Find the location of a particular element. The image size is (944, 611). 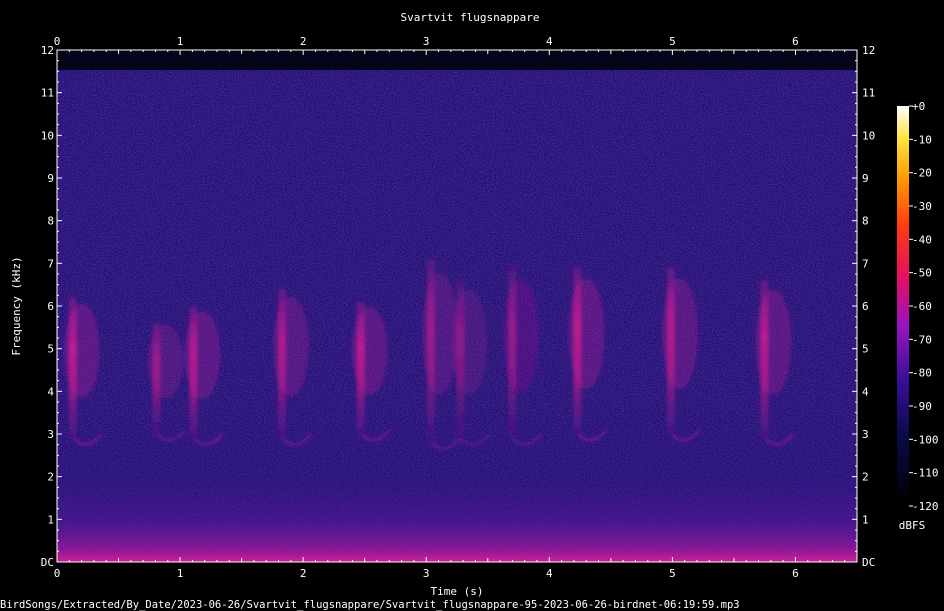

colorbar-tick-label: -80 is located at coordinates (922, 373).